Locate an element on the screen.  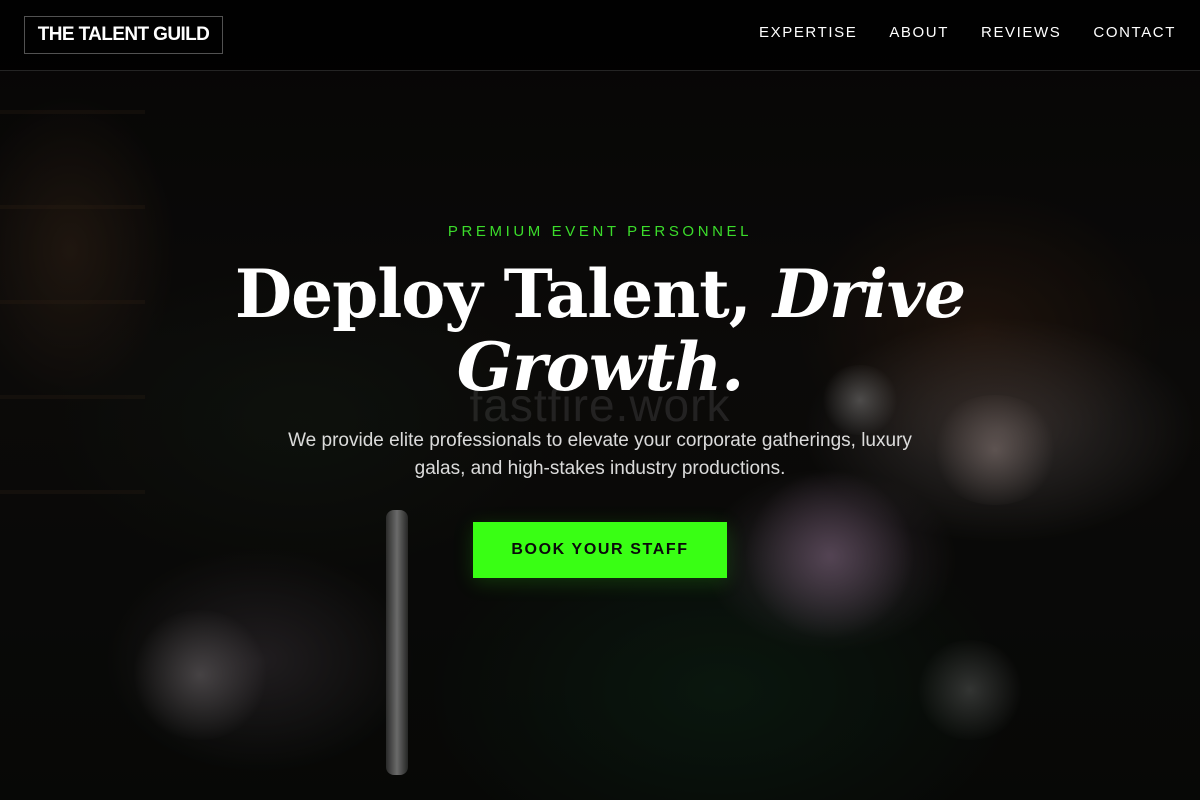
hero-headline: Deploy Talent, Drive Growth. is located at coordinates (600, 331).